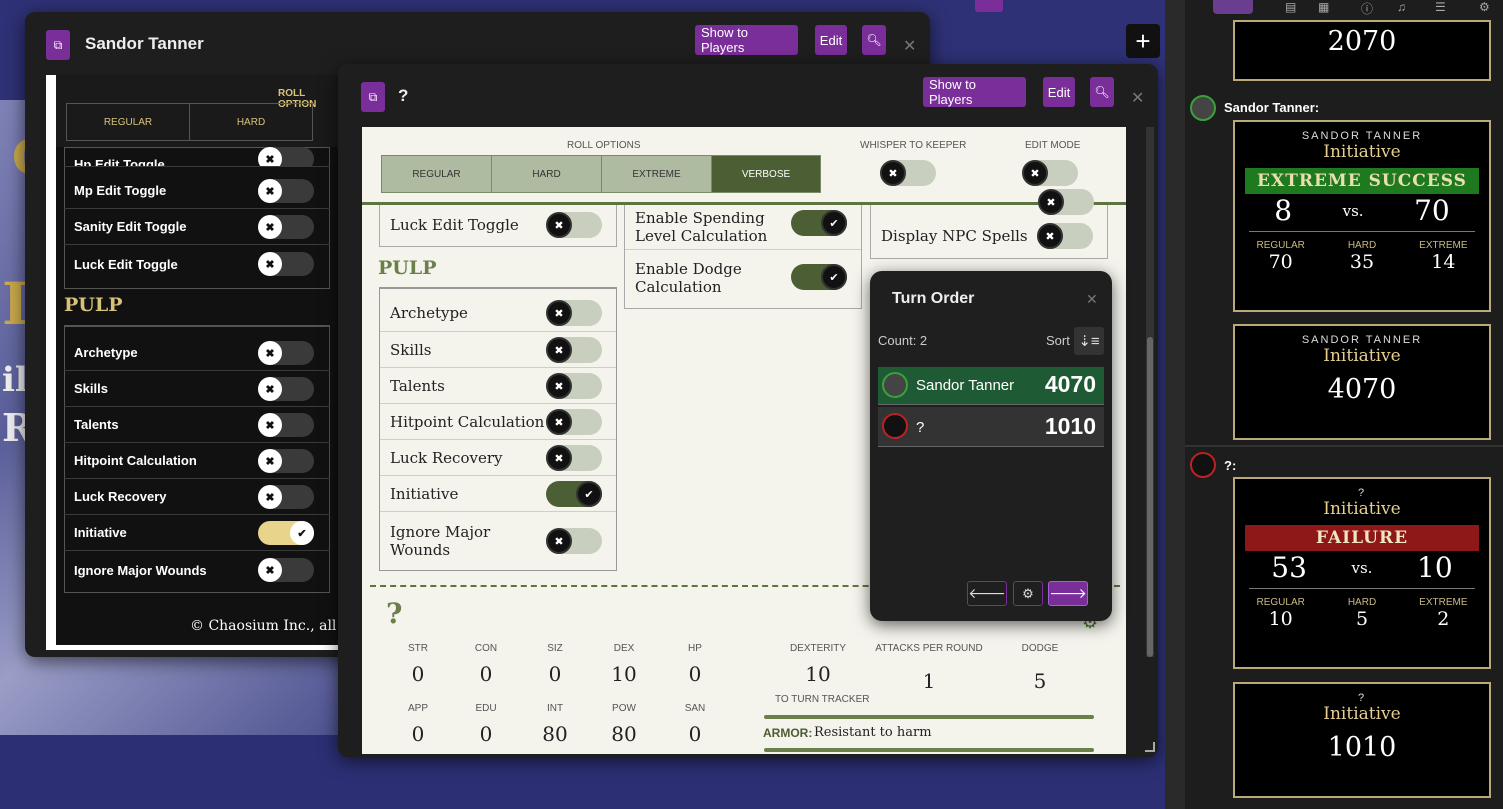 The image size is (1503, 809). I want to click on whisper-toggle: ✖, so click(908, 173).